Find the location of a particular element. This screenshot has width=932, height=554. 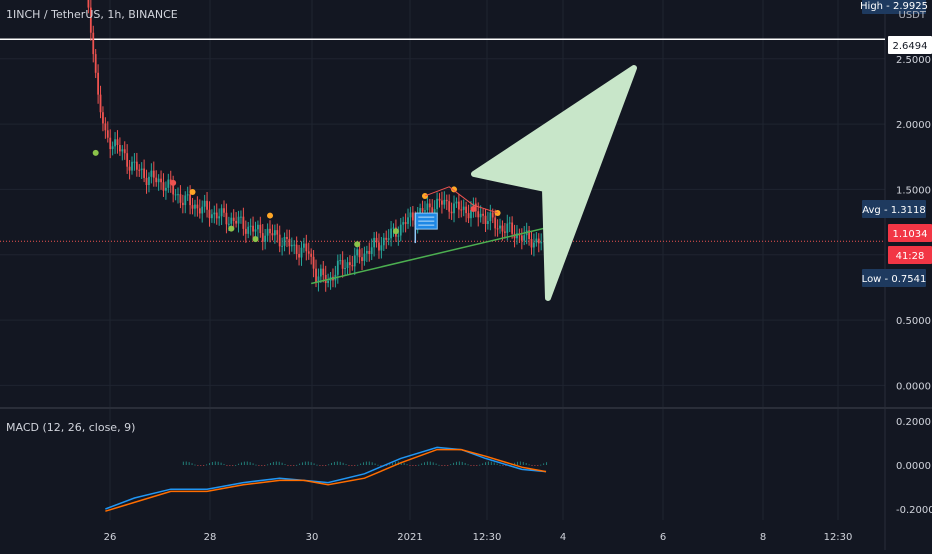

countdown-badge: 41:28 is located at coordinates (910, 255).